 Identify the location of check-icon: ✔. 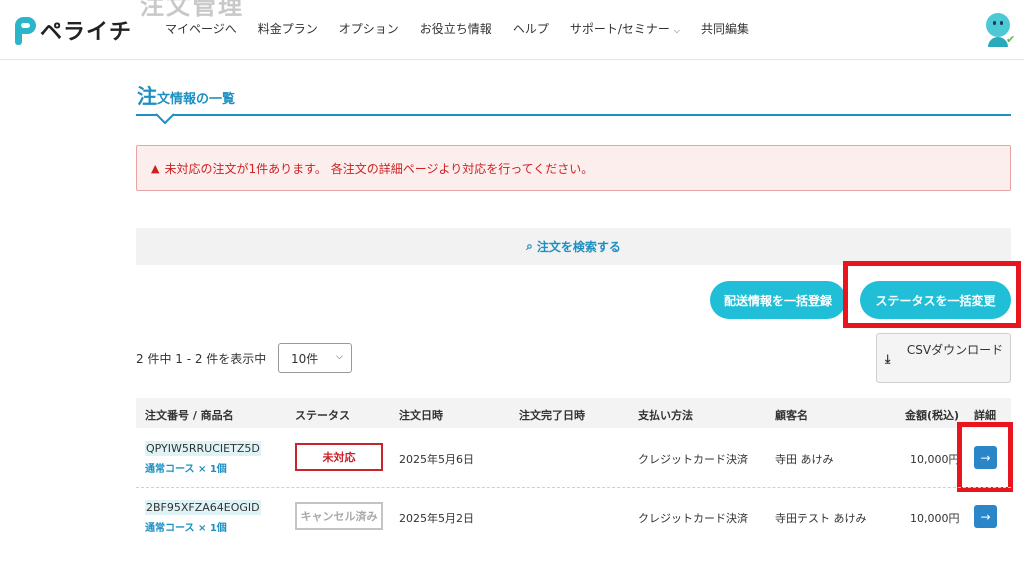
(1011, 39).